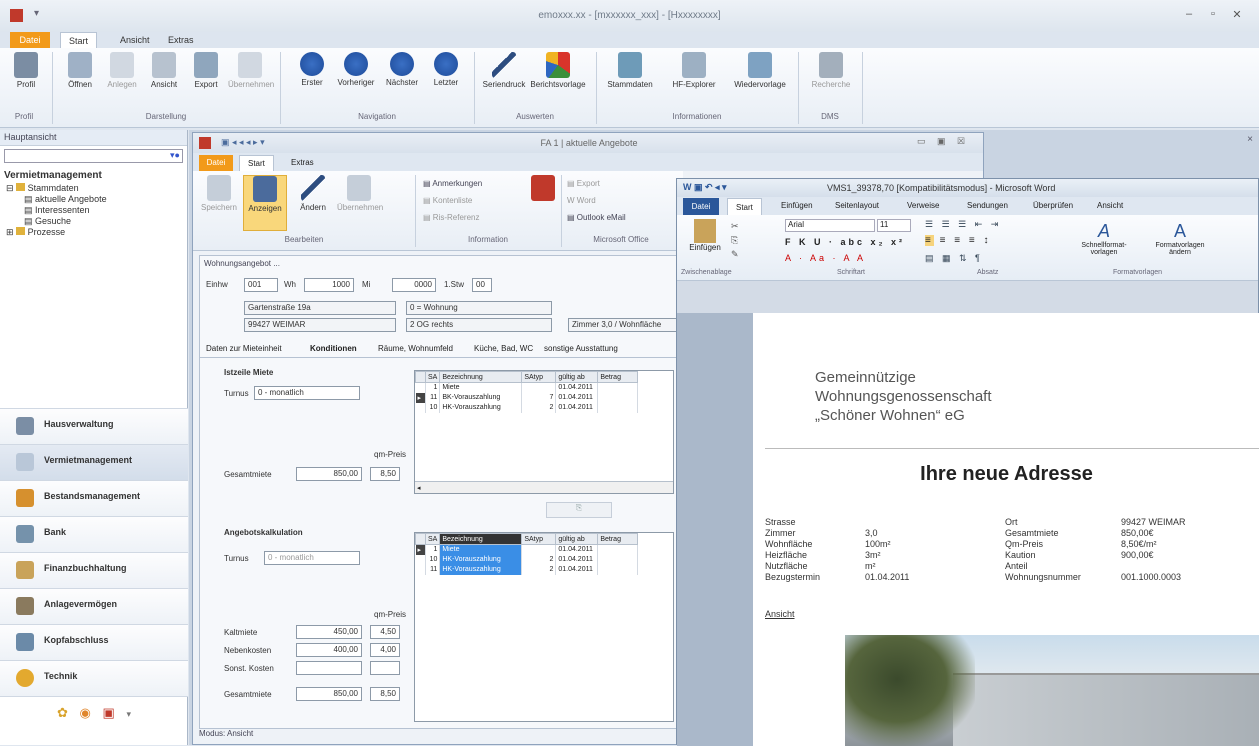 The height and width of the screenshot is (746, 1259). What do you see at coordinates (735, 226) in the screenshot?
I see `cut-icon: ✂` at bounding box center [735, 226].